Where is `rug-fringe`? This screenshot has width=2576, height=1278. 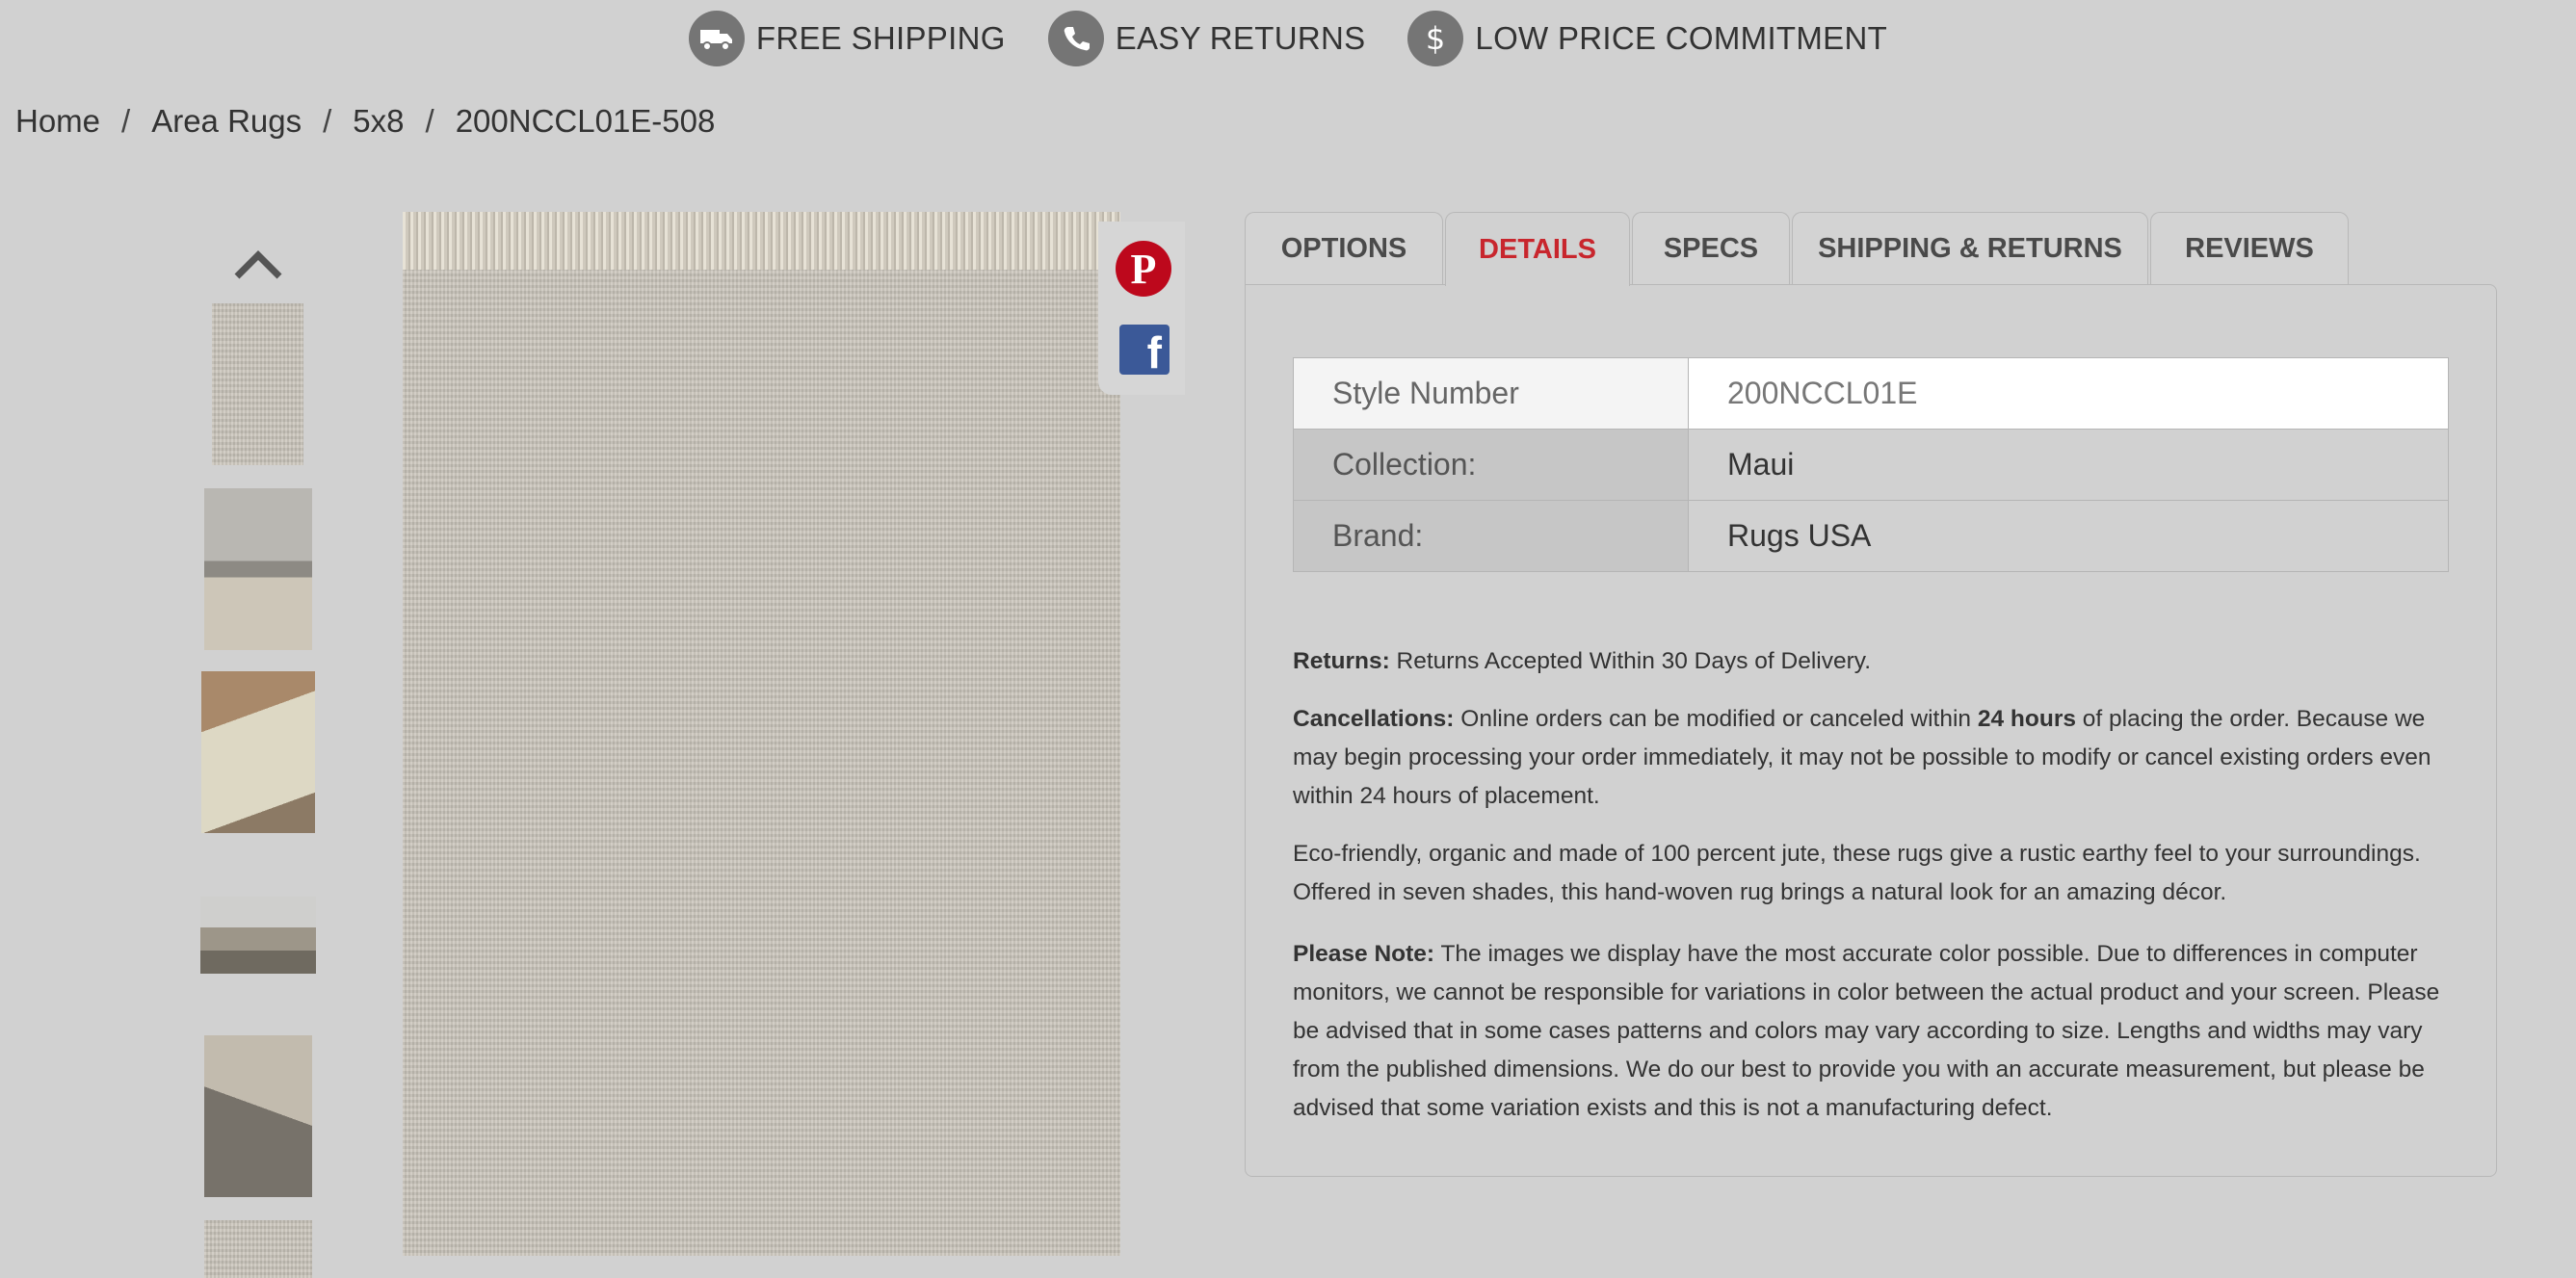
rug-fringe is located at coordinates (762, 241).